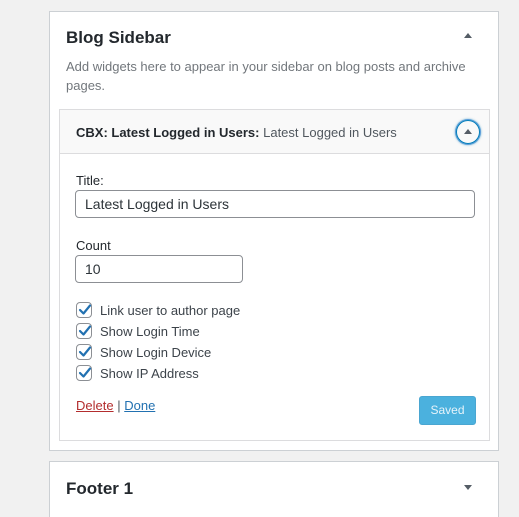 The image size is (519, 517). I want to click on author-link-checkbox, so click(84, 310).